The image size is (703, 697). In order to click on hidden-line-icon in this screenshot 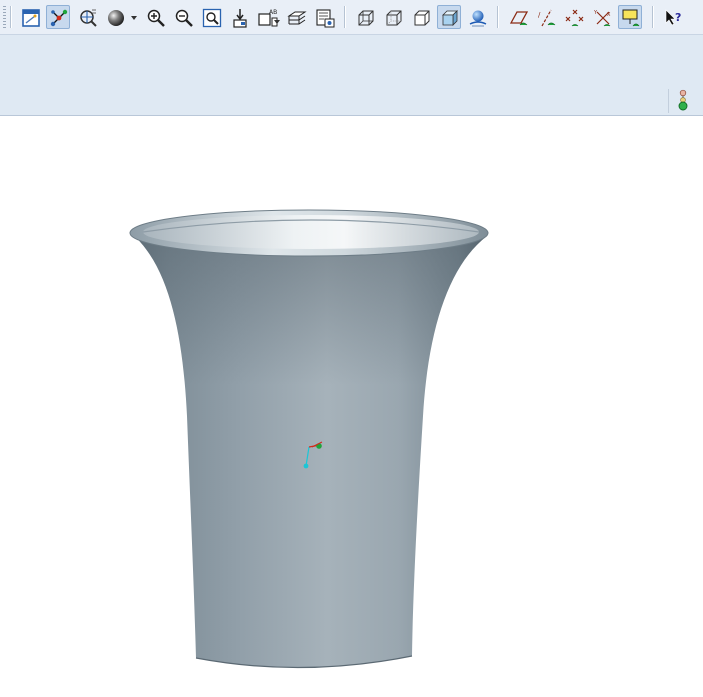, I will do `click(394, 18)`.